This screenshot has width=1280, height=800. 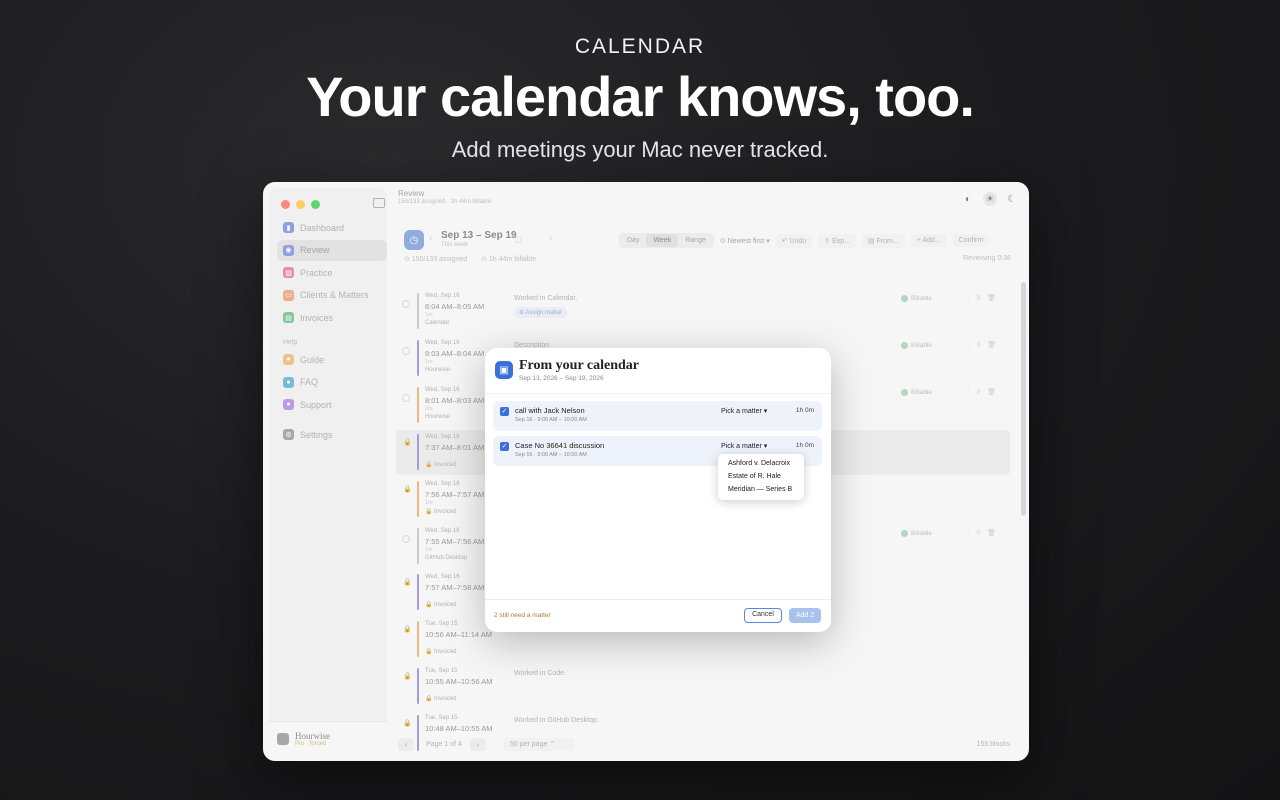 What do you see at coordinates (550, 410) in the screenshot?
I see `event-name: call with Jack Nelson` at bounding box center [550, 410].